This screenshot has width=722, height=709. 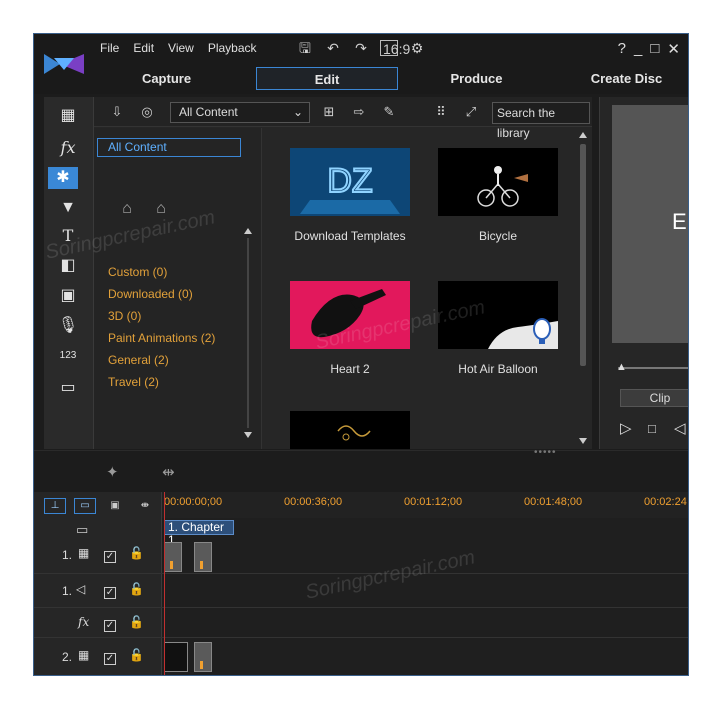 I want to click on ornament-icon, so click(x=350, y=430).